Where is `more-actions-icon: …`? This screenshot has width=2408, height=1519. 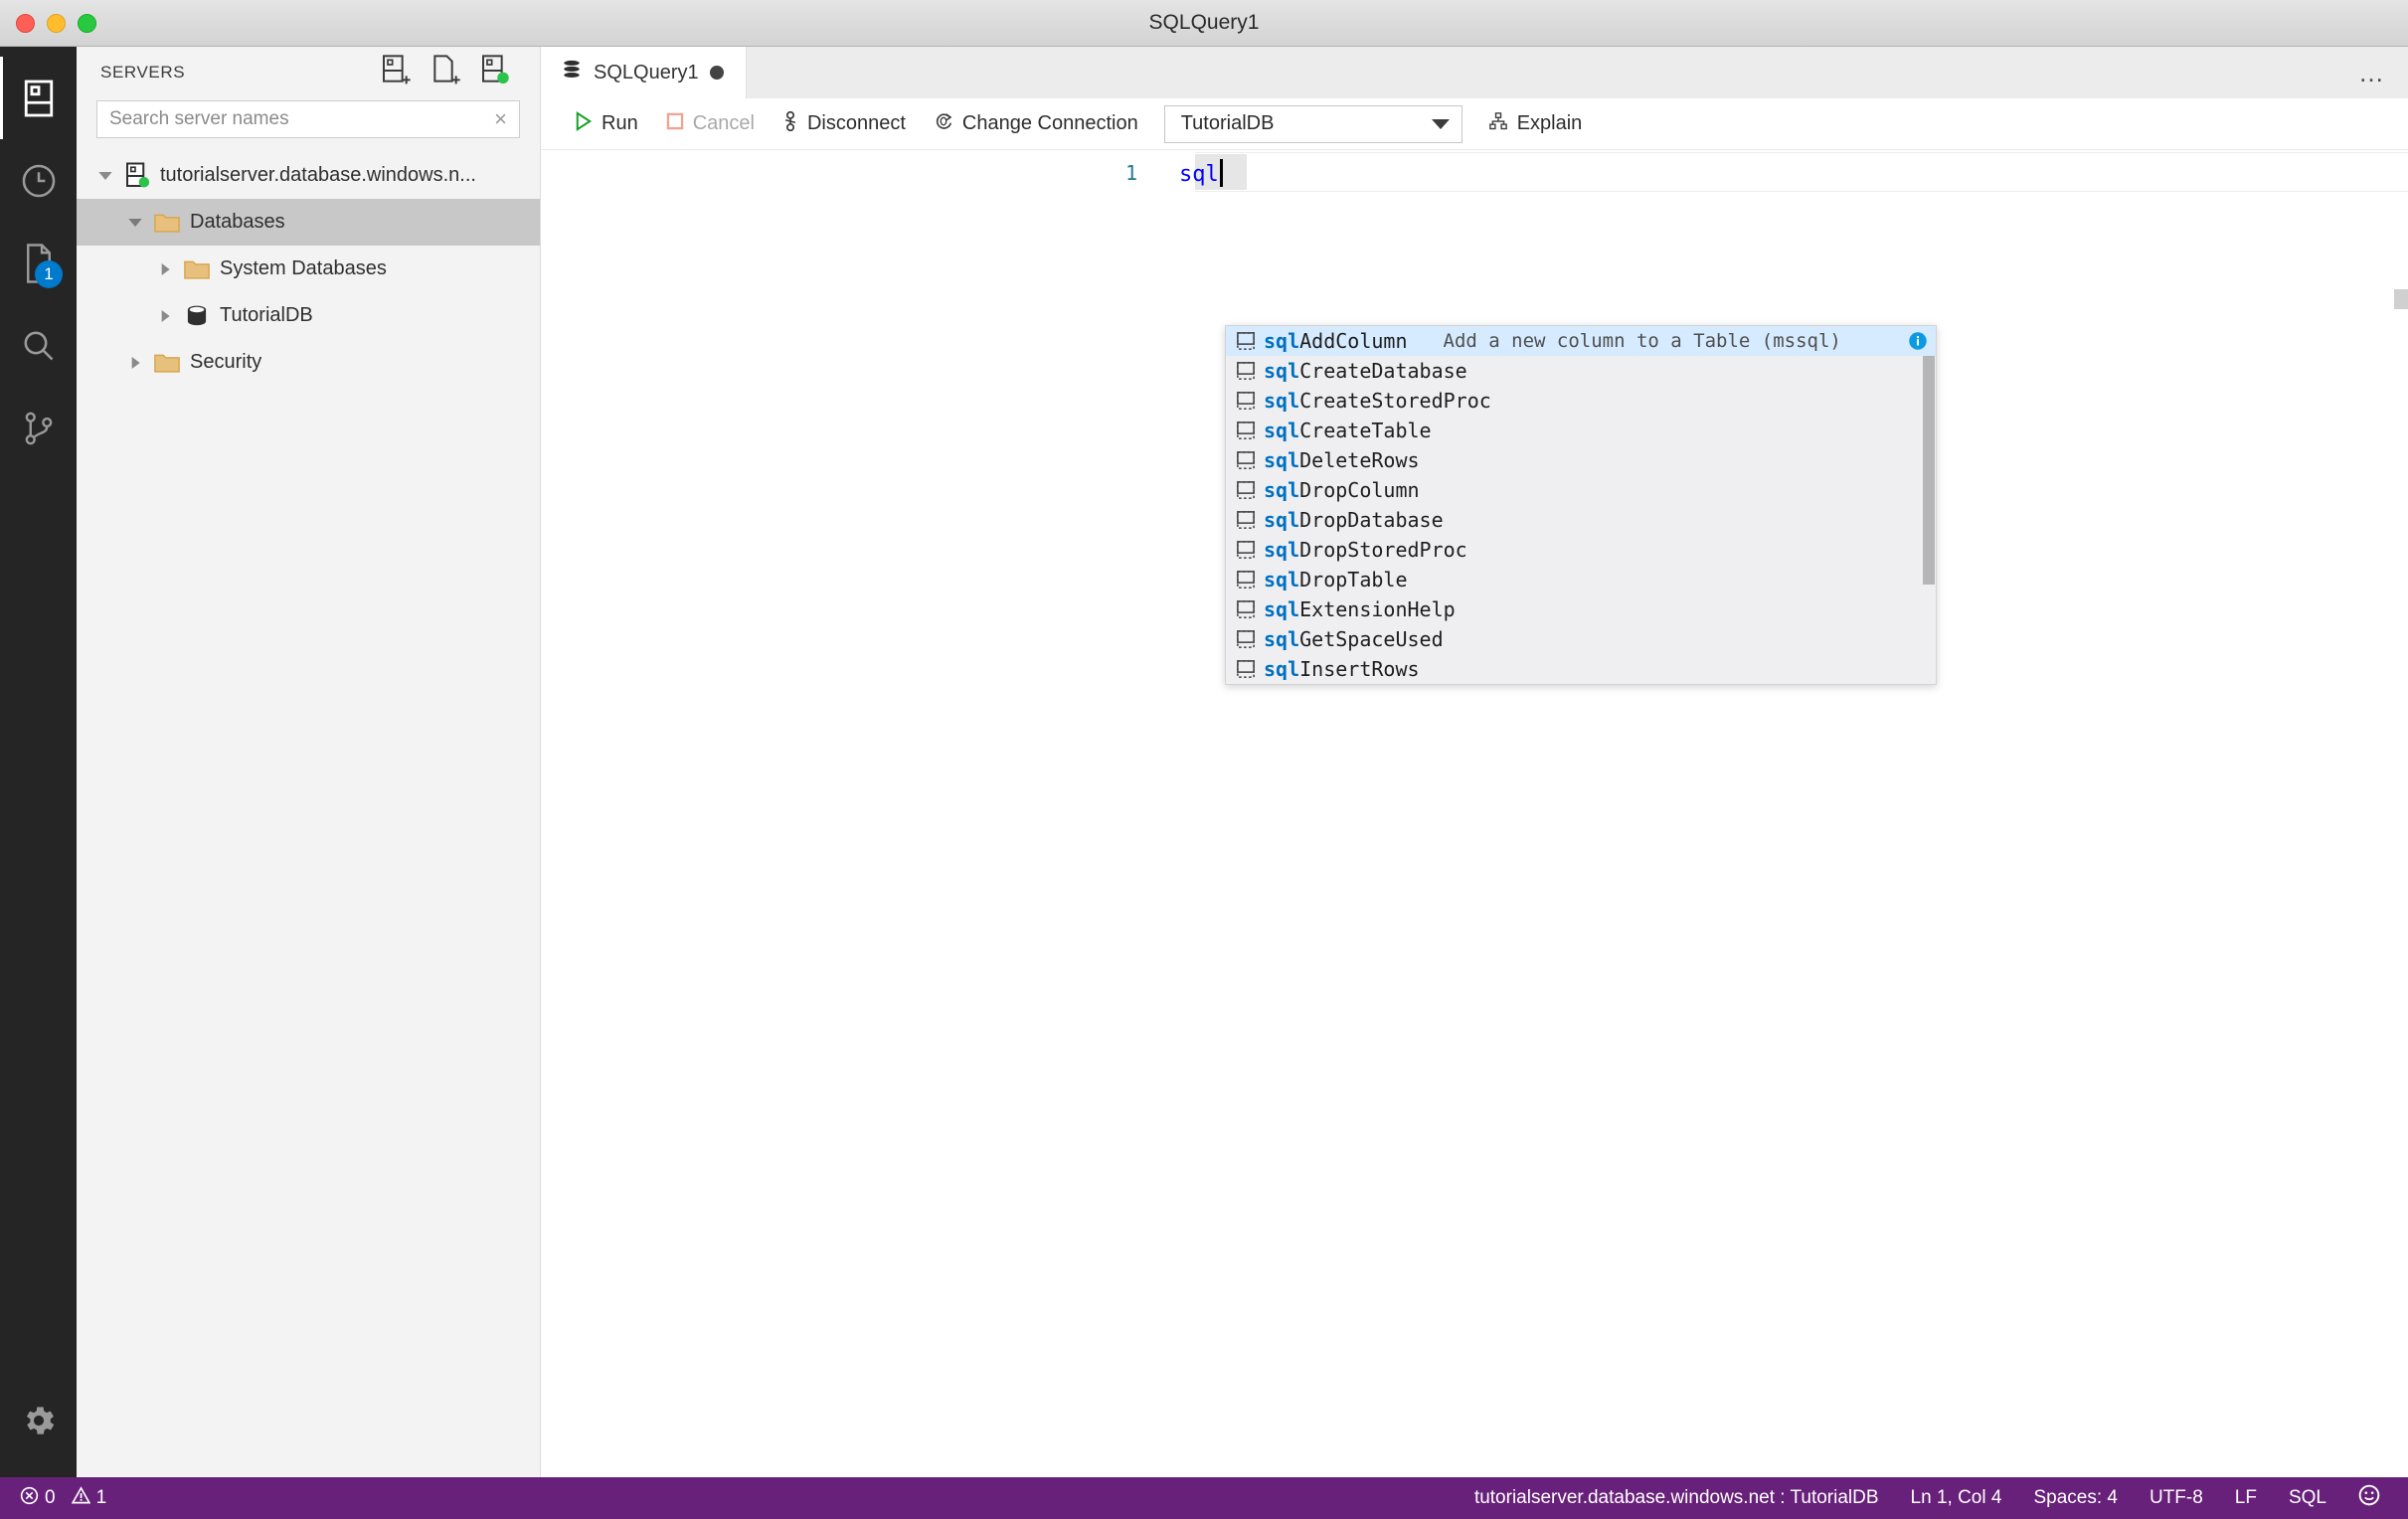
more-actions-icon: … is located at coordinates (2372, 72).